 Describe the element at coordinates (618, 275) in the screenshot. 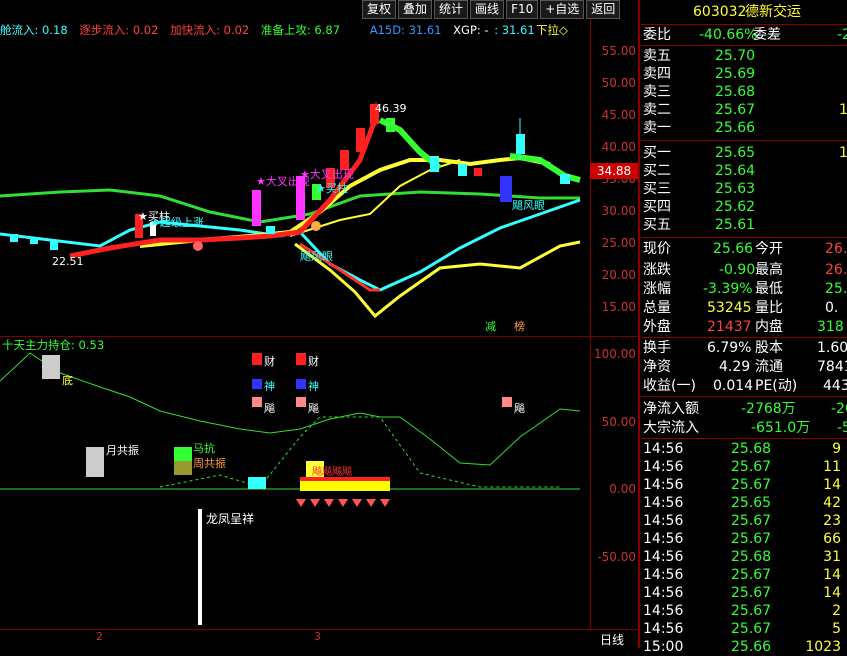

I see `price-tick: 20.00` at that location.